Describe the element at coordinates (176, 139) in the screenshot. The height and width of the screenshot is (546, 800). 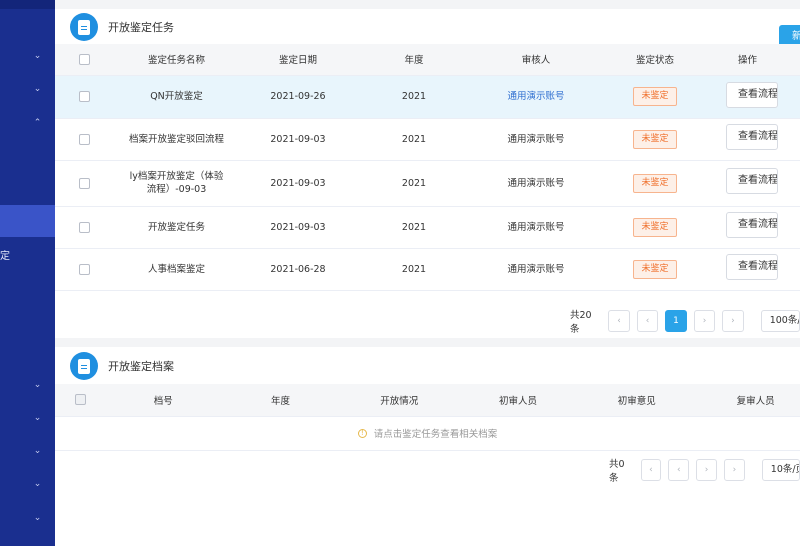
I see `task-name: 档案开放鉴定驳回流程` at that location.